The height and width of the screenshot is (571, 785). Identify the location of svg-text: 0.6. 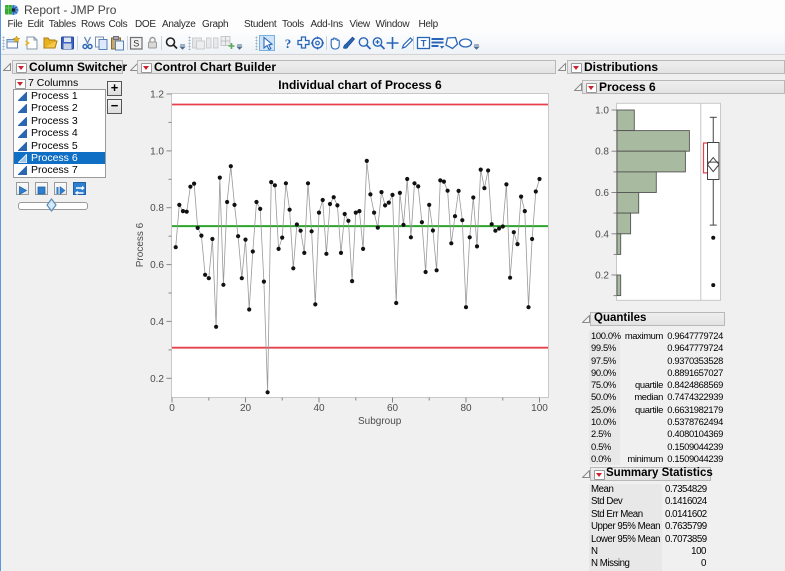
(602, 193).